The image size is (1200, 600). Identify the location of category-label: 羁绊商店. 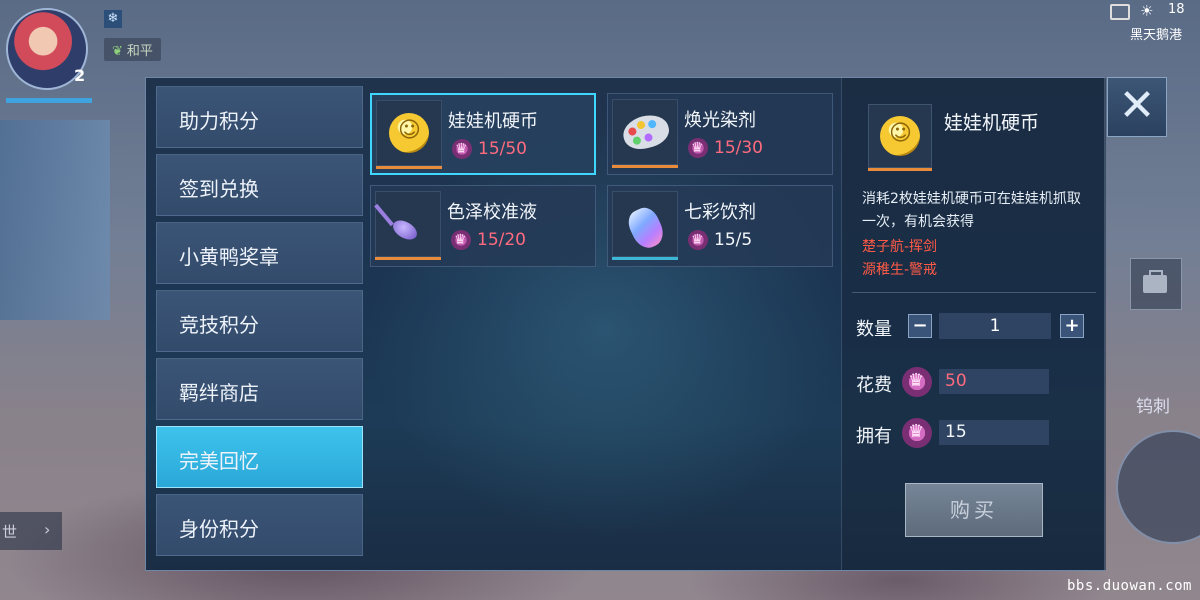
(219, 393).